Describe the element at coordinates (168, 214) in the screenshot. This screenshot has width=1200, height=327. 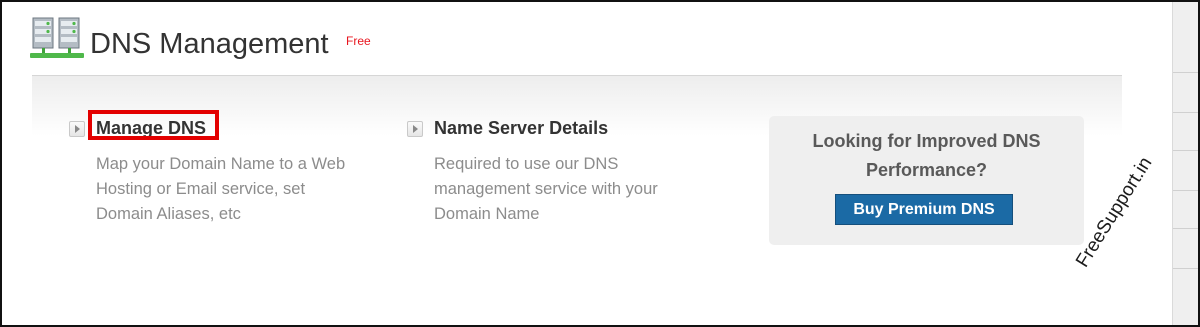
I see `description-line: Domain Aliases, etc` at that location.